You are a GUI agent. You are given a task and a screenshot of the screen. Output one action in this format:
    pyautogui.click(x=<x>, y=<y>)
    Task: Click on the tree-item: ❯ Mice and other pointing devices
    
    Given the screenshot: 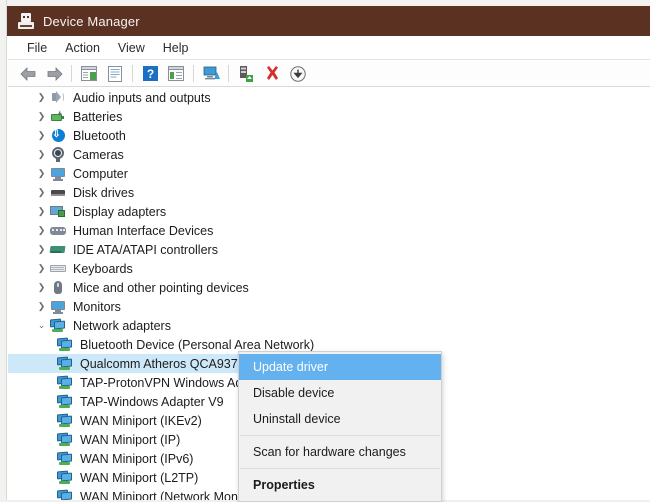 What is the action you would take?
    pyautogui.click(x=329, y=287)
    